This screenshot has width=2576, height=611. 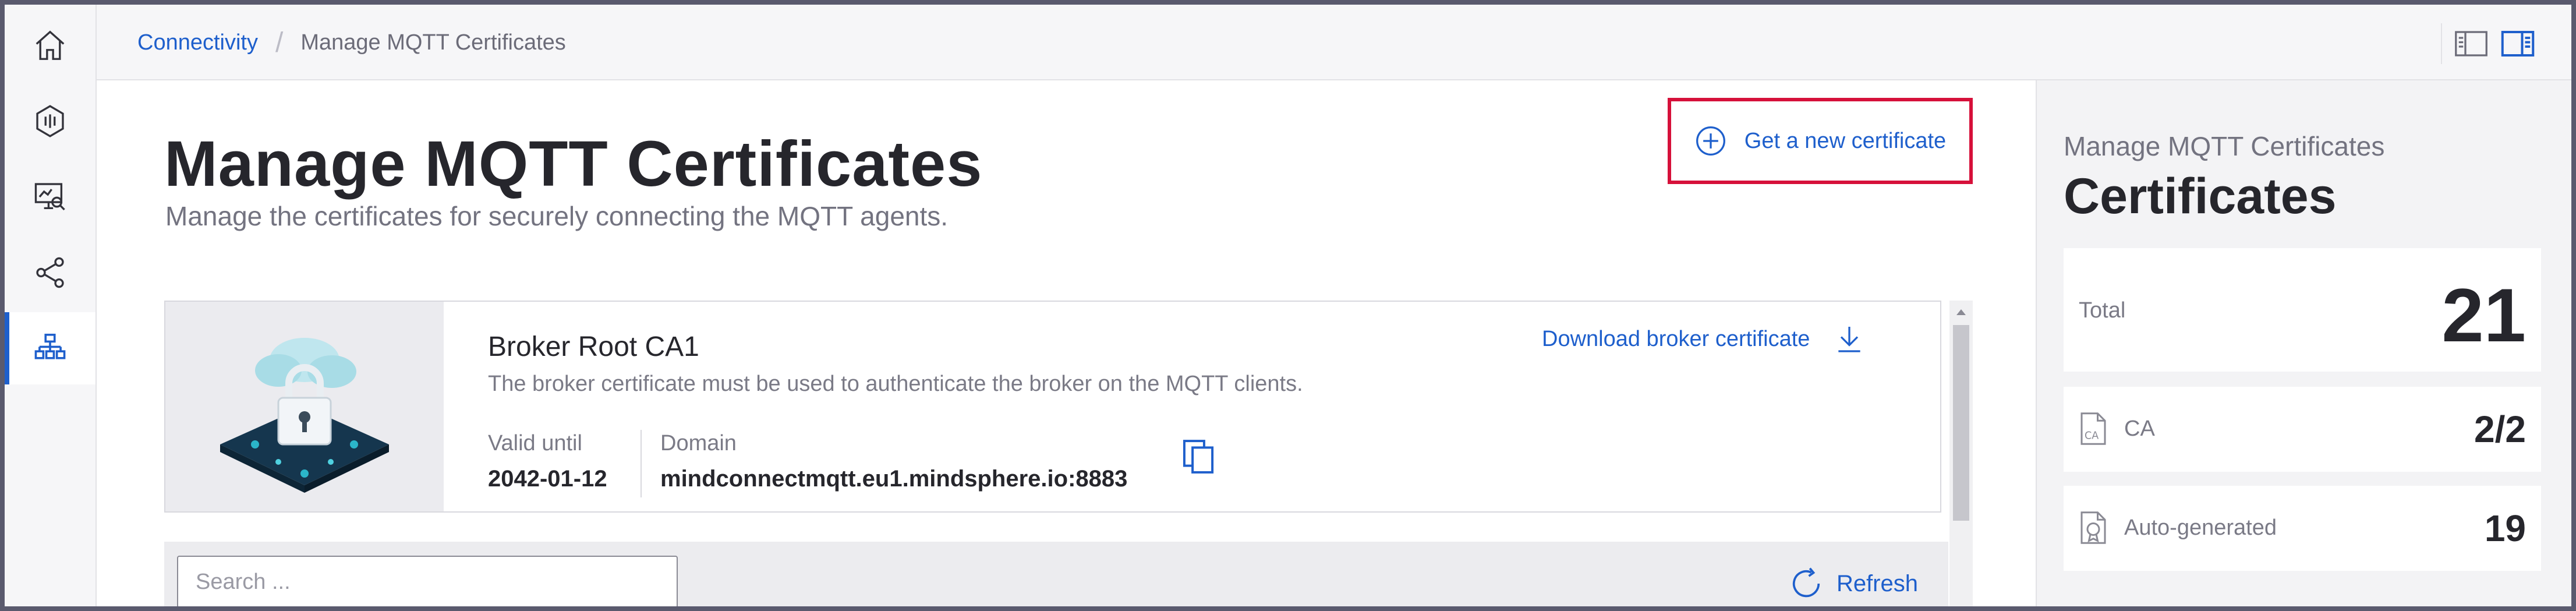 What do you see at coordinates (305, 415) in the screenshot?
I see `cloud-lock-illustration-icon` at bounding box center [305, 415].